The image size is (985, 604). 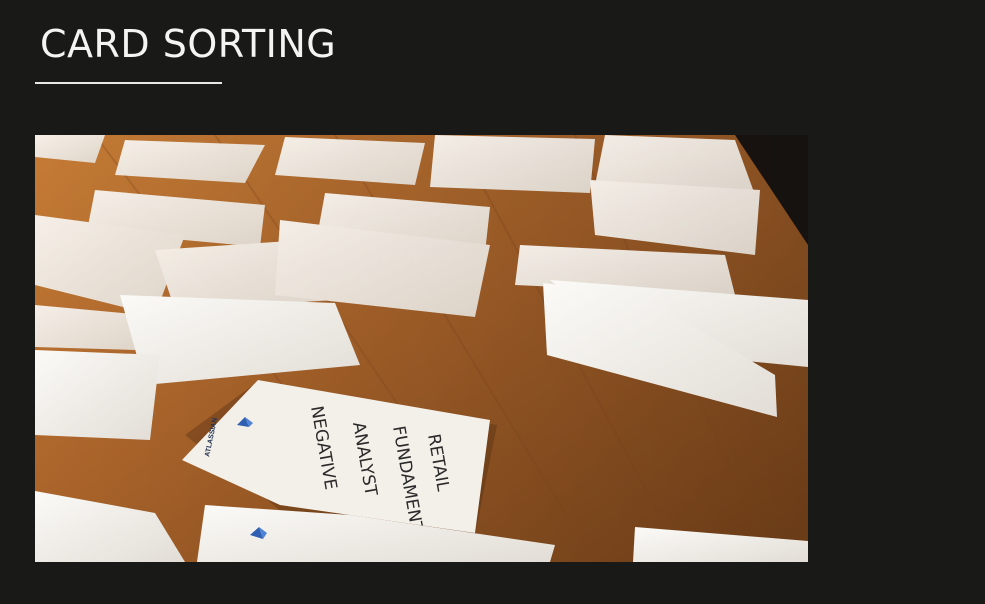 I want to click on page-title: CARD SORTING, so click(x=188, y=44).